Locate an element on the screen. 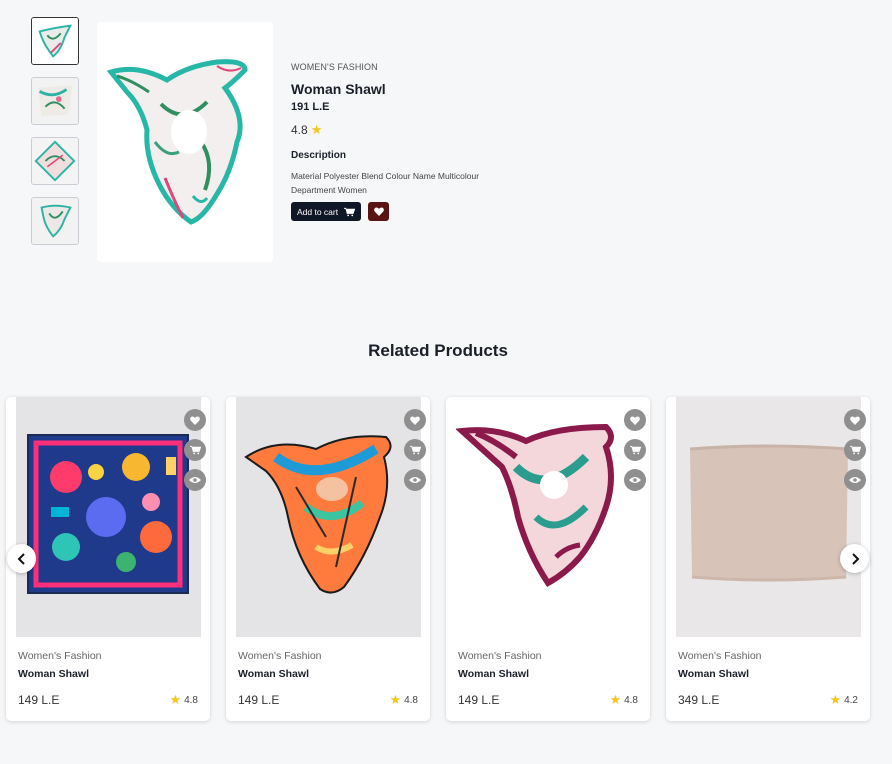 The image size is (892, 764). add-to-cart-label: Add to cart is located at coordinates (318, 211).